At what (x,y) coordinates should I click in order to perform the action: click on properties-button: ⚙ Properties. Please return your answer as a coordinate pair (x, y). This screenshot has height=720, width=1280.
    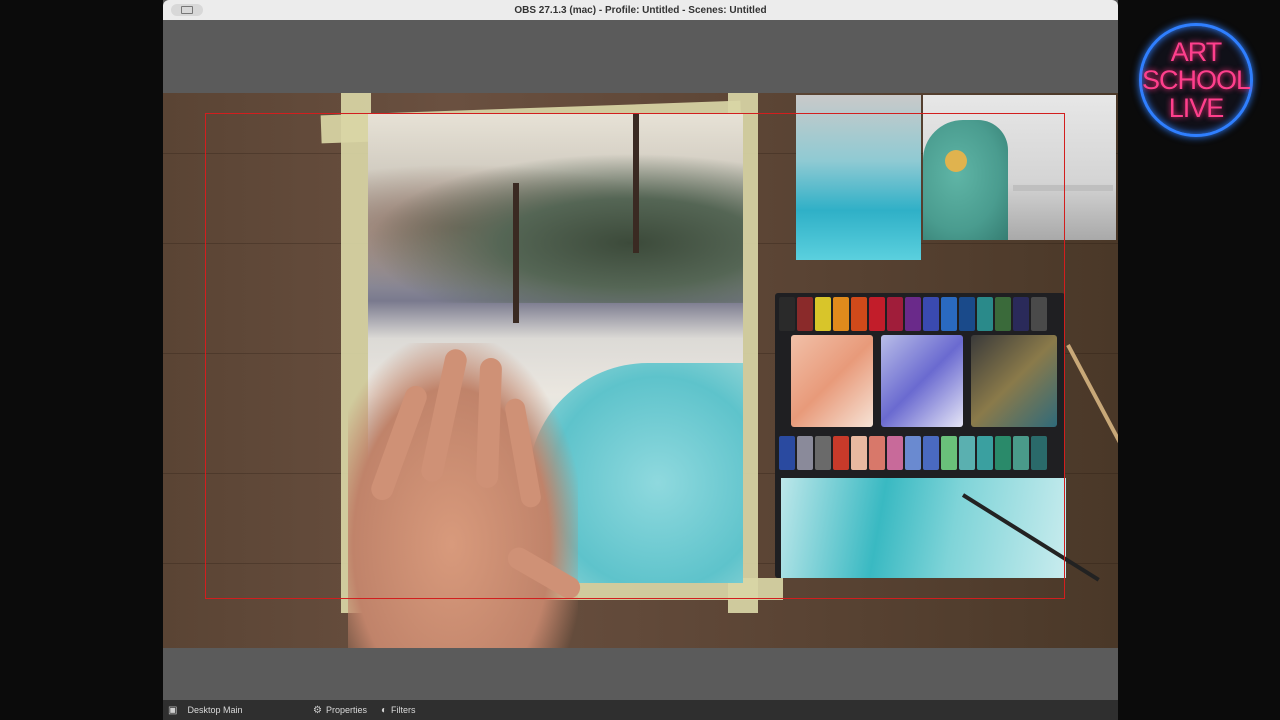
    Looking at the image, I should click on (340, 710).